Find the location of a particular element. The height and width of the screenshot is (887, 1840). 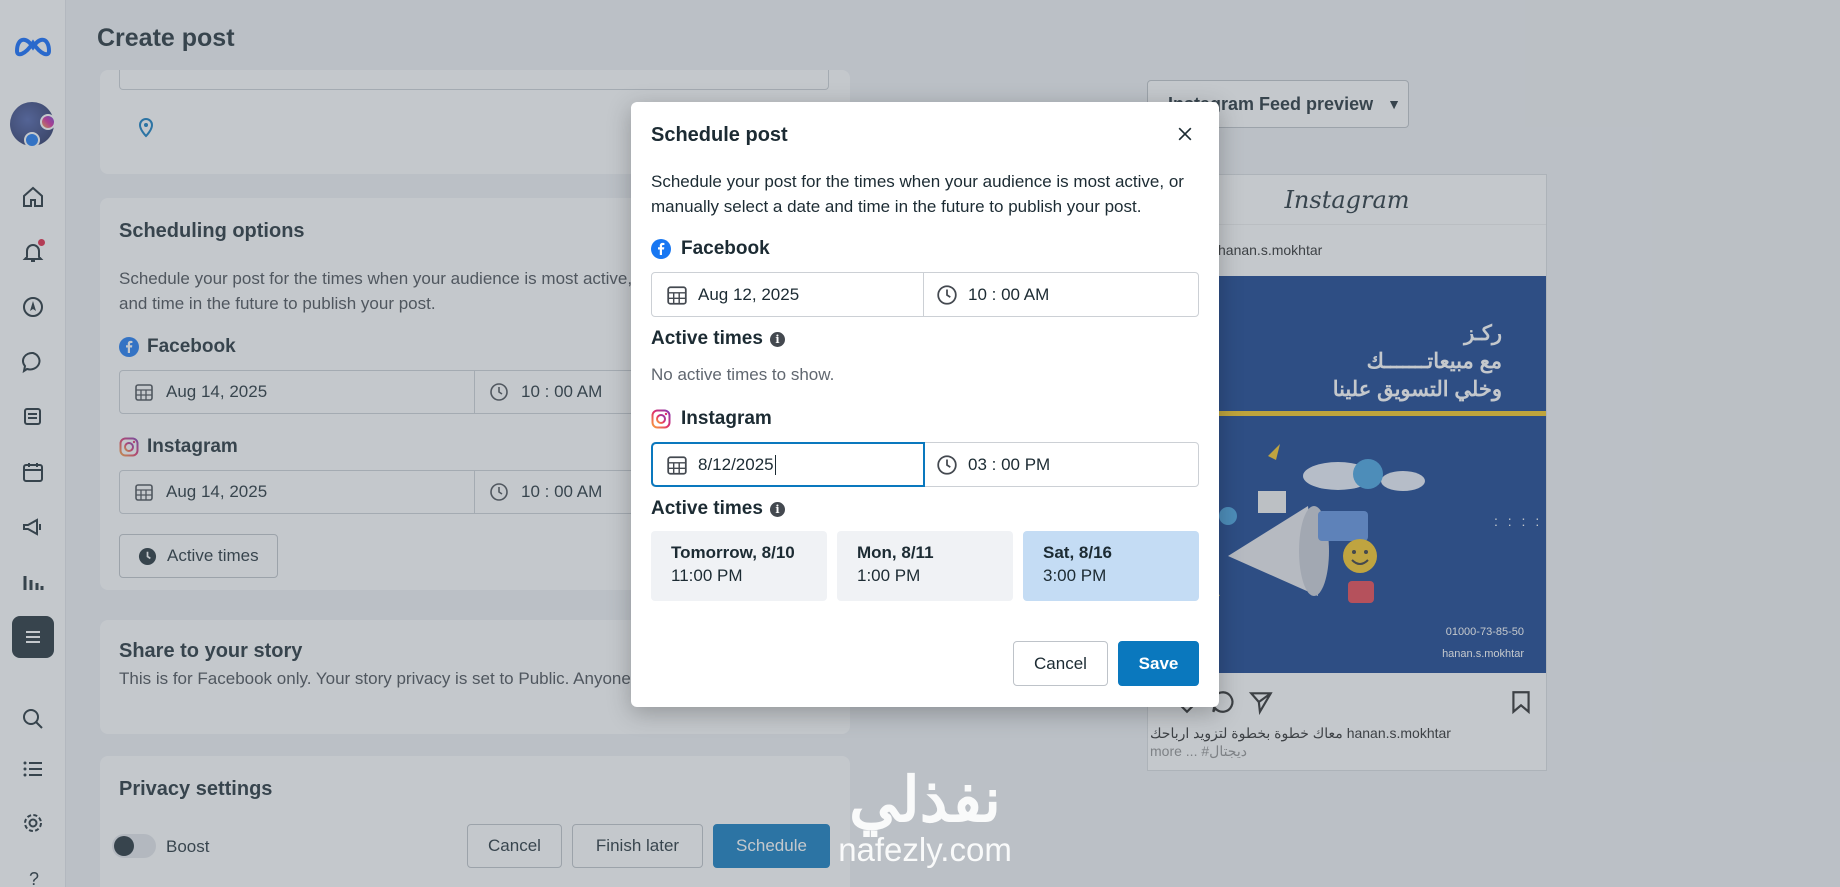

modal-instagram-label-text: Instagram is located at coordinates (726, 418).